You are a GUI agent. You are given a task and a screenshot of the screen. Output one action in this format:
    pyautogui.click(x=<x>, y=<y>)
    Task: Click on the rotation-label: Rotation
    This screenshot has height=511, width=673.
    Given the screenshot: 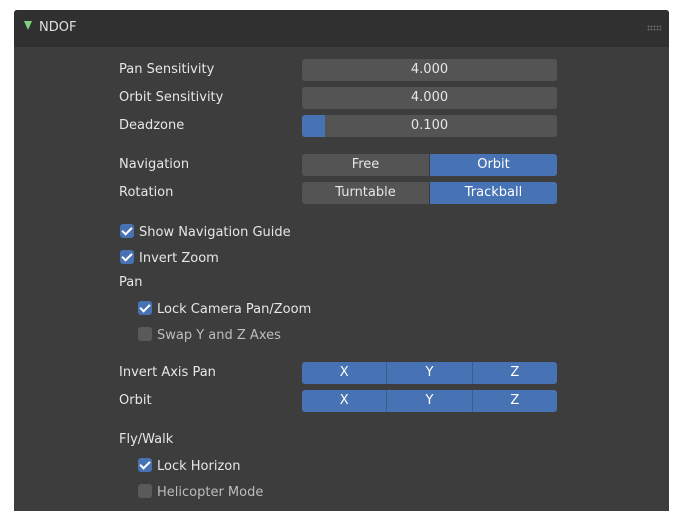 What is the action you would take?
    pyautogui.click(x=146, y=192)
    